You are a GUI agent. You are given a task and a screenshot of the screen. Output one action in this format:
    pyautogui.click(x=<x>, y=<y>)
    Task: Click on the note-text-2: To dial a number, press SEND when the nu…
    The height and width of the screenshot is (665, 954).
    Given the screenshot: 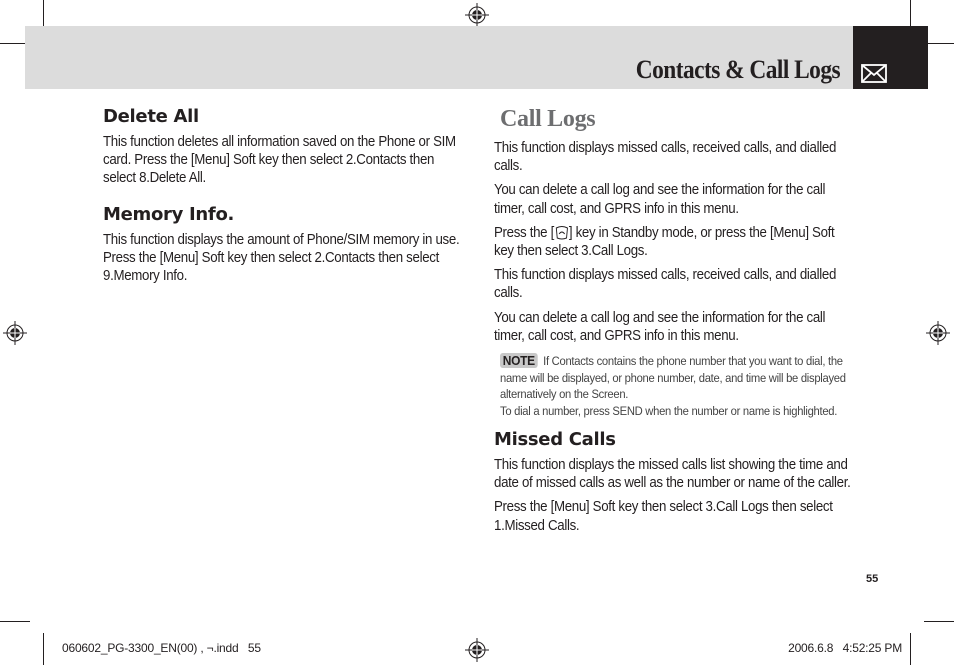 What is the action you would take?
    pyautogui.click(x=669, y=410)
    